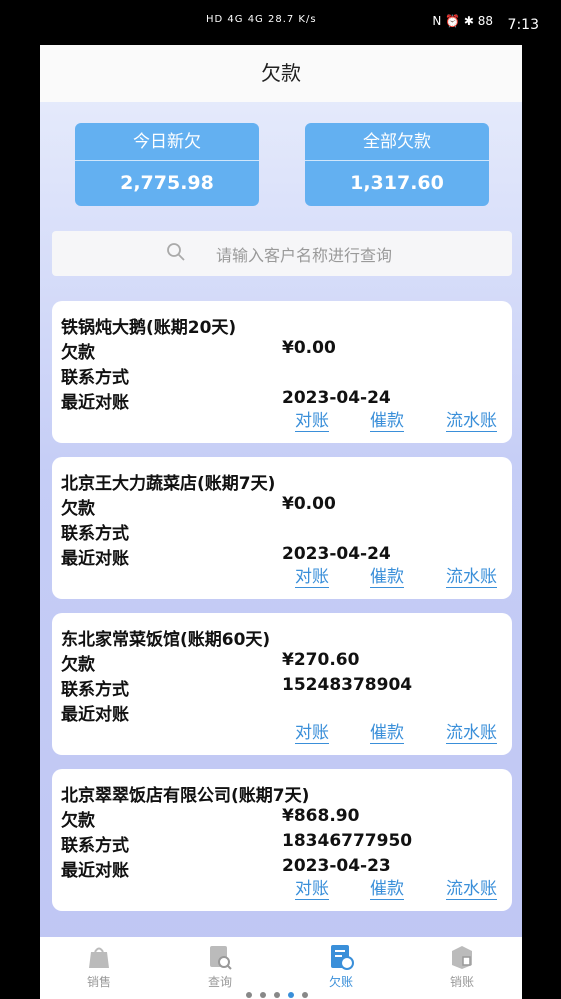  I want to click on document-search-icon, so click(221, 958).